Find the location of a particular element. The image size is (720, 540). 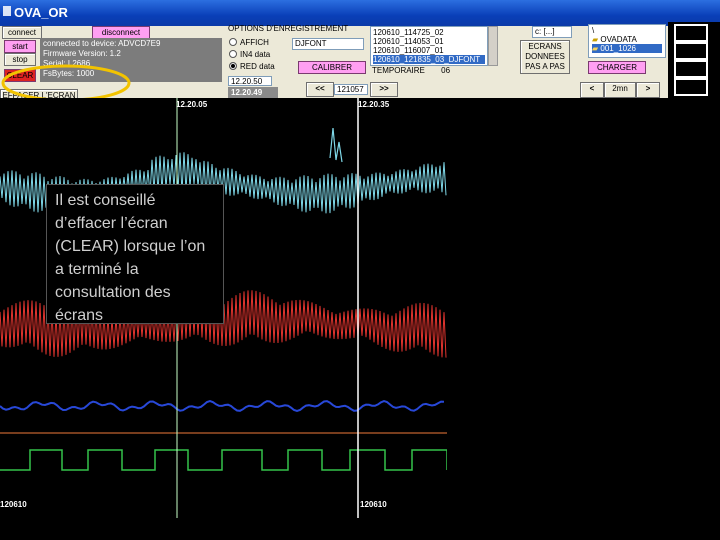

drive-select: c: [...] is located at coordinates (552, 32).